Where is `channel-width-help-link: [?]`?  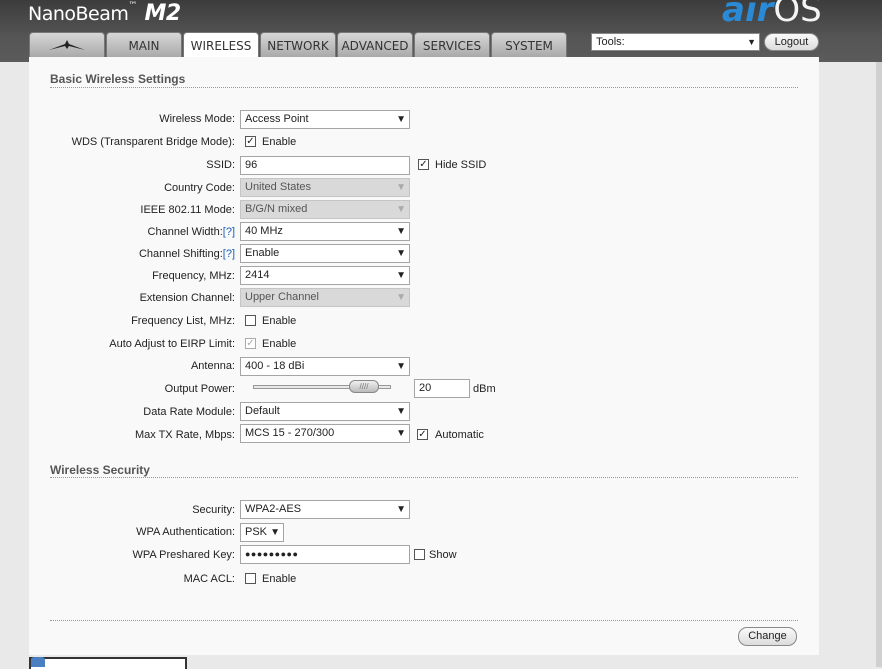 channel-width-help-link: [?] is located at coordinates (229, 232).